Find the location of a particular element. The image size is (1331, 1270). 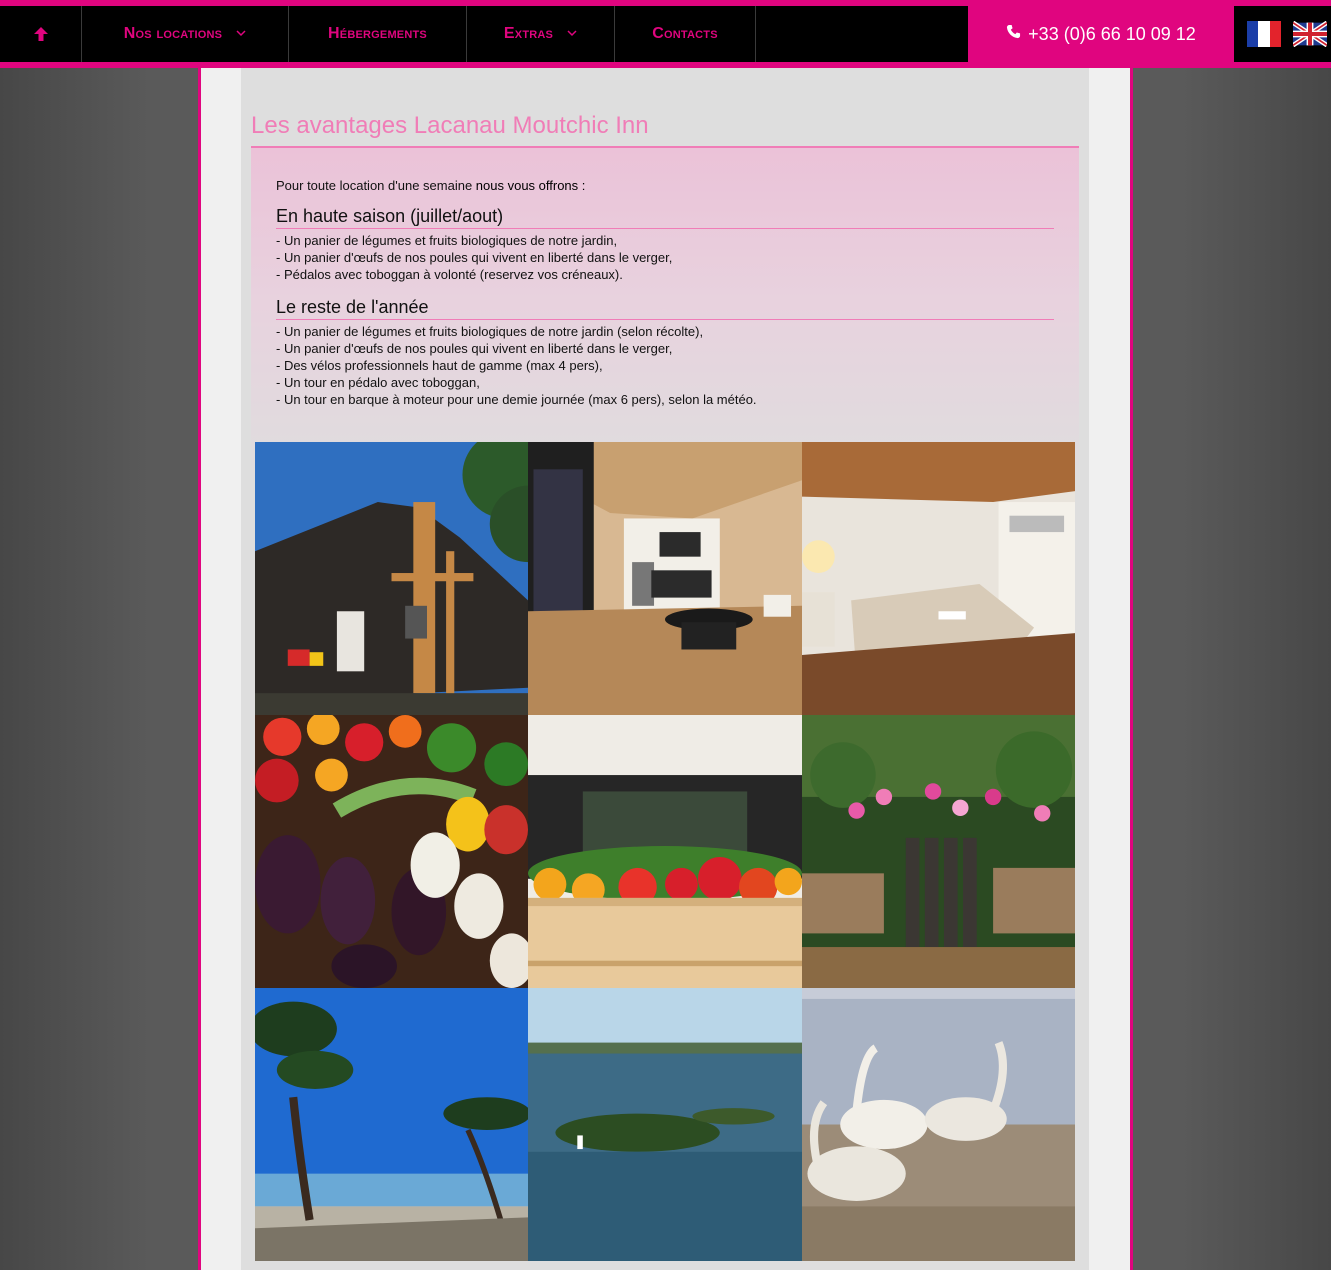

nav-item-label: Contacts is located at coordinates (685, 33).